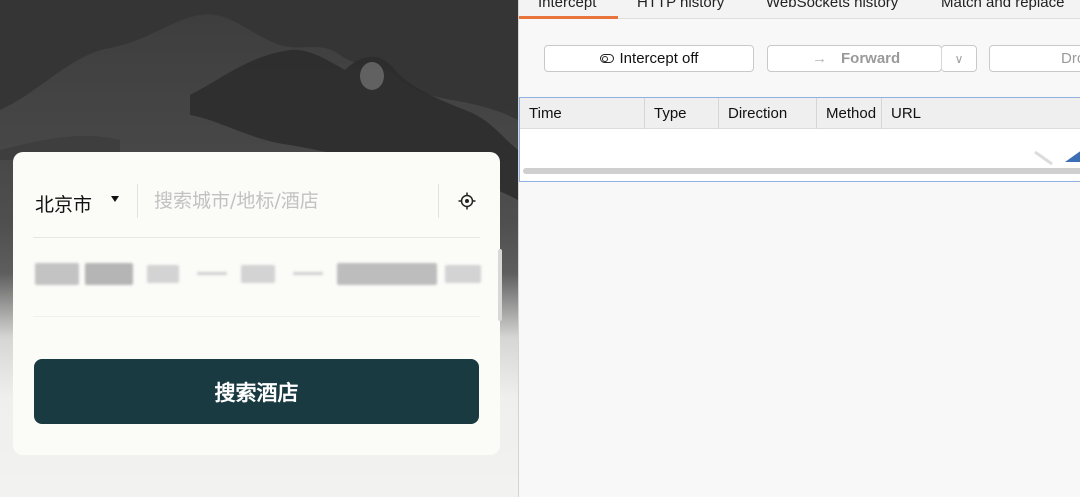  Describe the element at coordinates (289, 201) in the screenshot. I see `destination-search-input` at that location.